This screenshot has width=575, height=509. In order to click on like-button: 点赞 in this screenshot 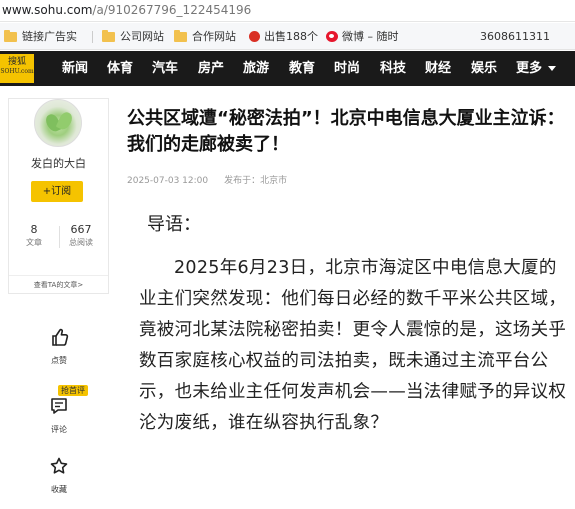, I will do `click(59, 344)`.